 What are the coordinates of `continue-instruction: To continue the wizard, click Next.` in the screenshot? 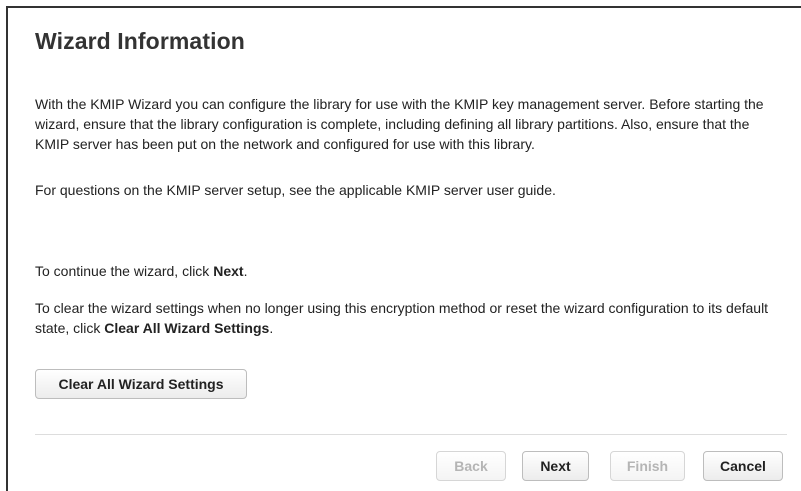 It's located at (411, 271).